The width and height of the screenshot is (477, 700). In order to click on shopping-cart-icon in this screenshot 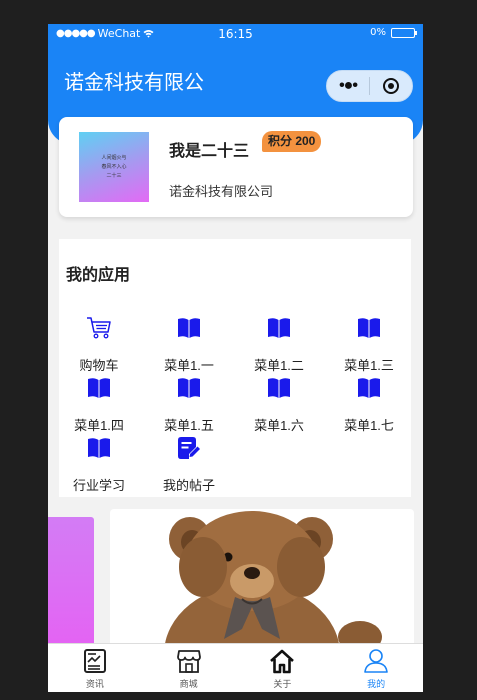, I will do `click(99, 328)`.